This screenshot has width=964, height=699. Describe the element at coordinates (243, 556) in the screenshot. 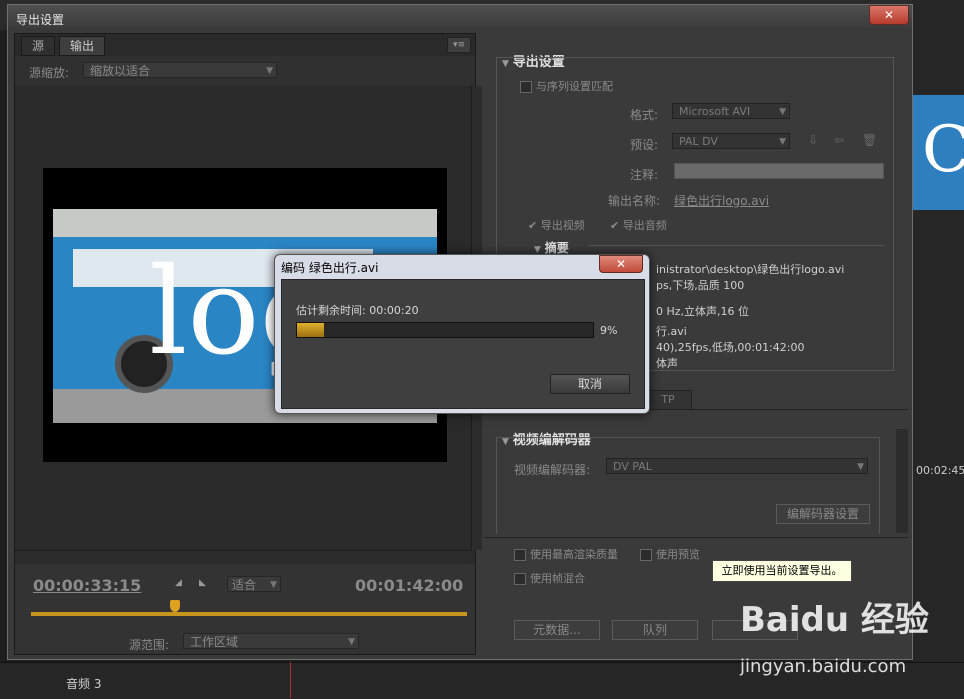

I see `horizontal-scrollbar` at that location.